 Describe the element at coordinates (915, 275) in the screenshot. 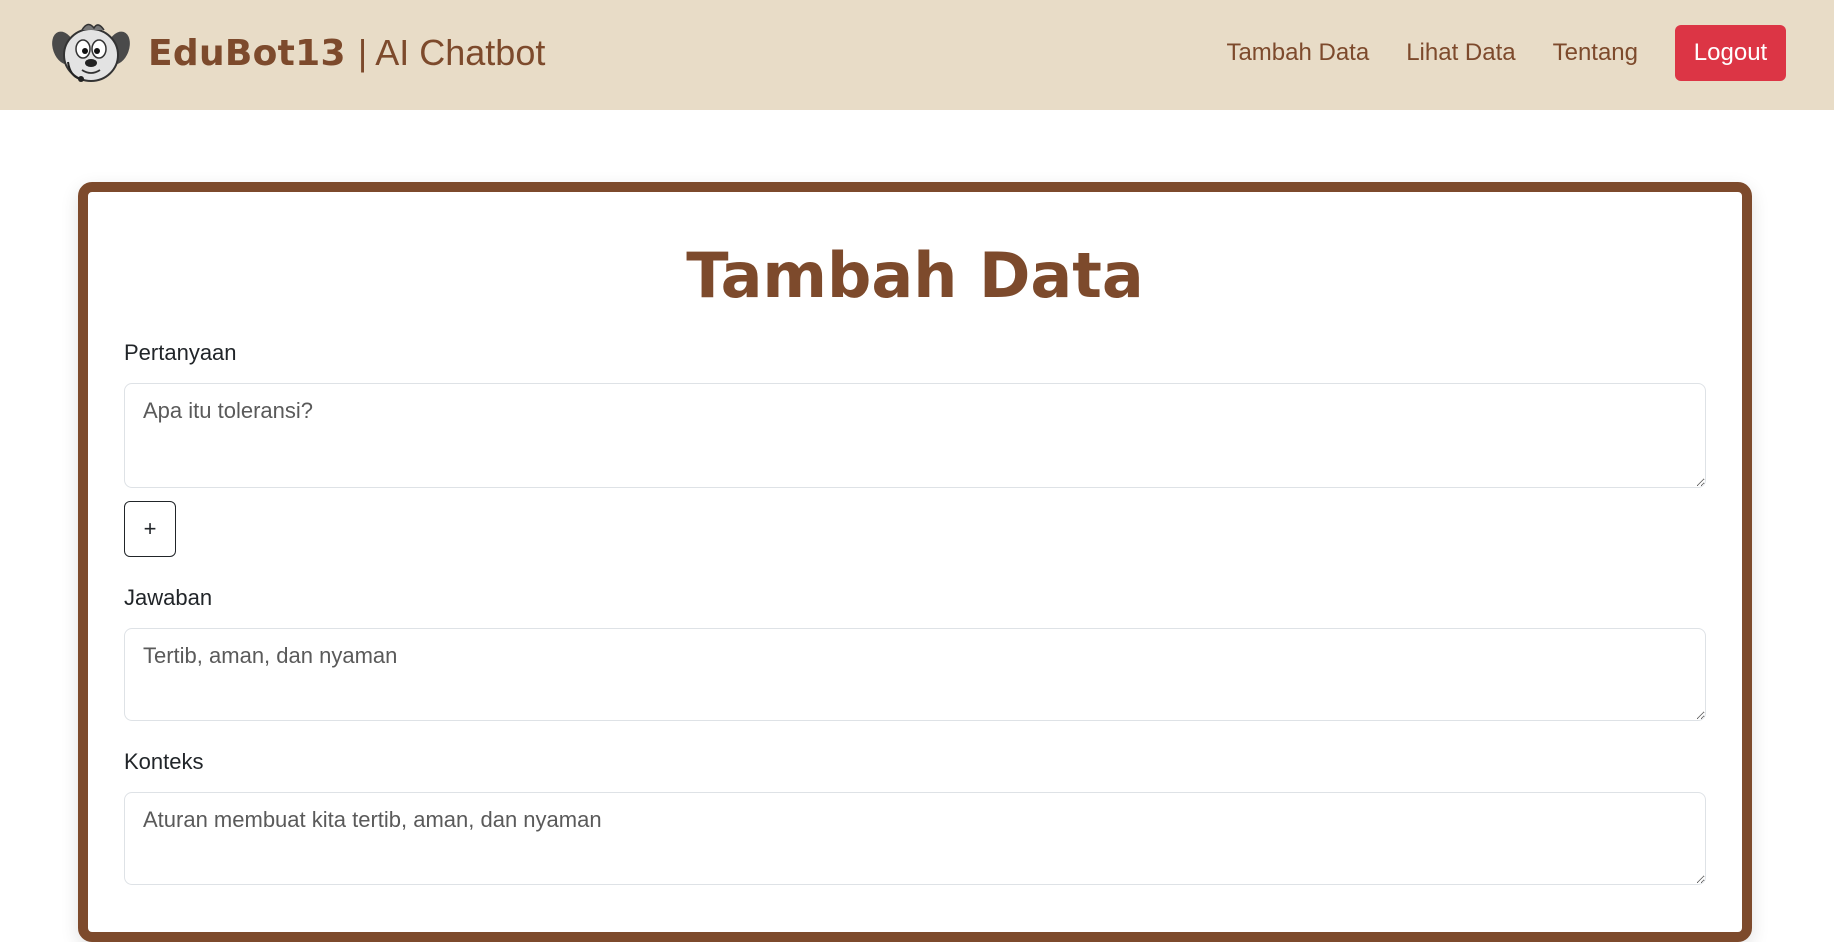

I see `page-title: Tambah Data` at that location.